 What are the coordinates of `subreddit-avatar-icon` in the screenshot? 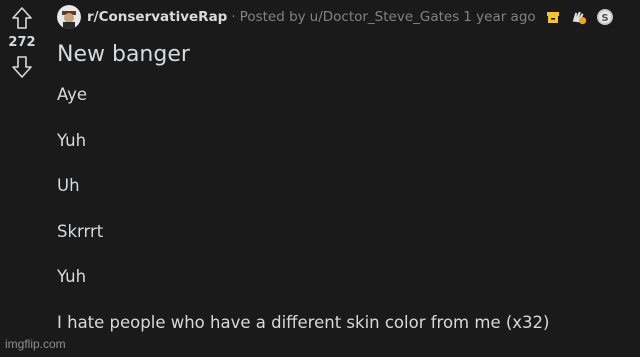 It's located at (69, 17).